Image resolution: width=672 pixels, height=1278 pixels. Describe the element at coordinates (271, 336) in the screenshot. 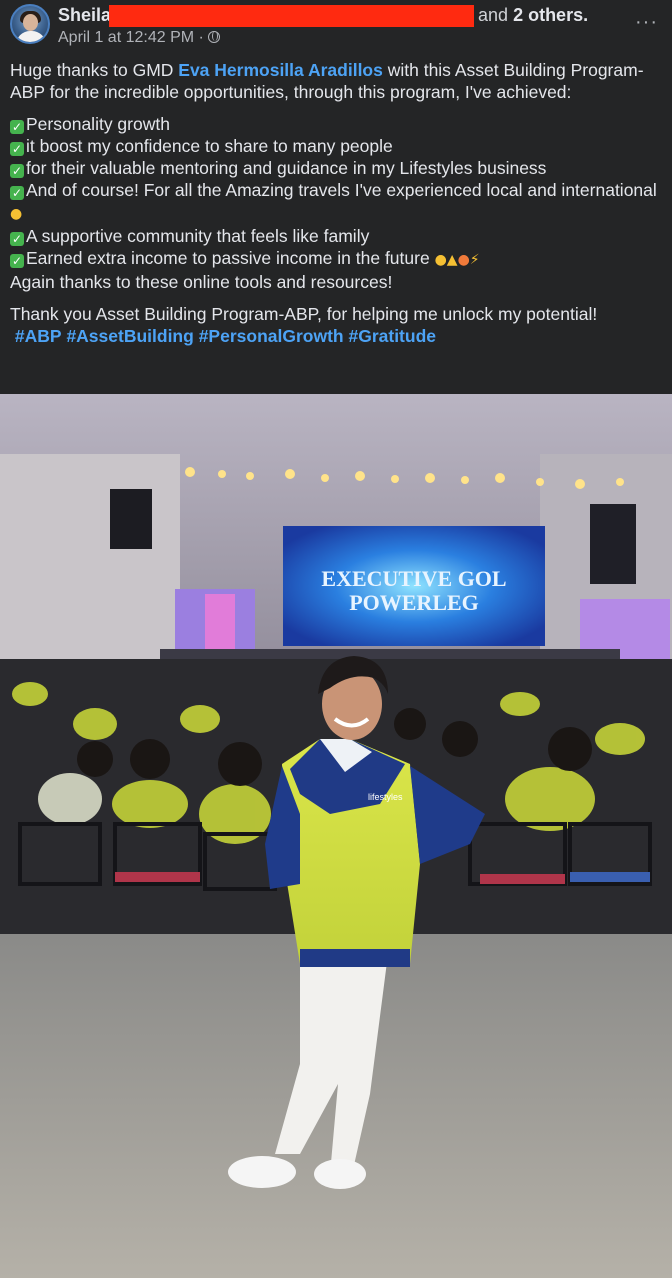

I see `hashtag-link: #PersonalGrowth` at that location.